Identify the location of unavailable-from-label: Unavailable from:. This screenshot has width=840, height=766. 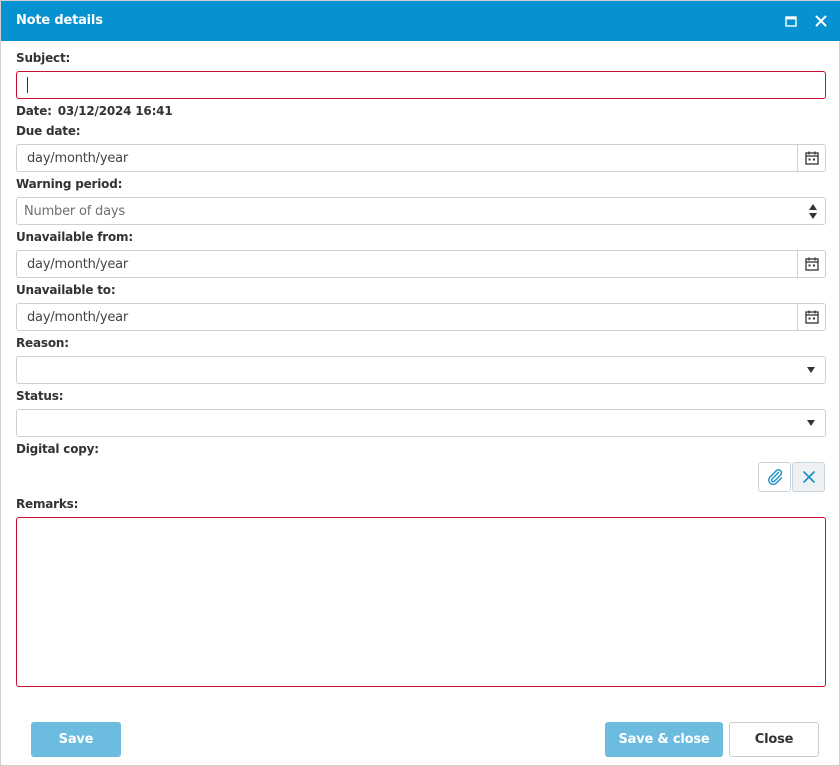
(74, 237).